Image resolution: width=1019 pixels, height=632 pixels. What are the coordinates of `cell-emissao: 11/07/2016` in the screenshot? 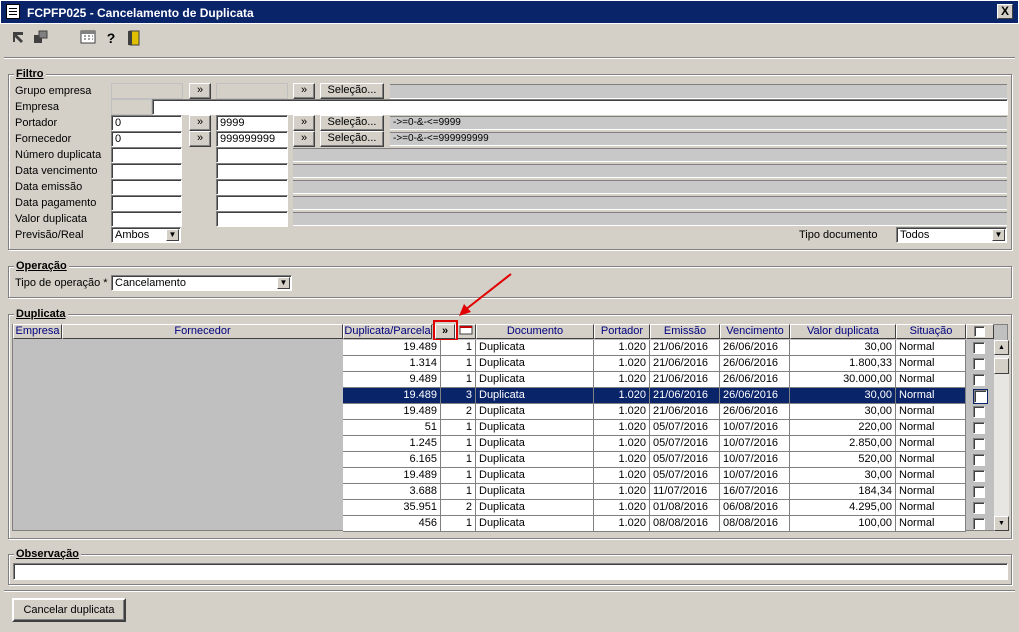 It's located at (685, 492).